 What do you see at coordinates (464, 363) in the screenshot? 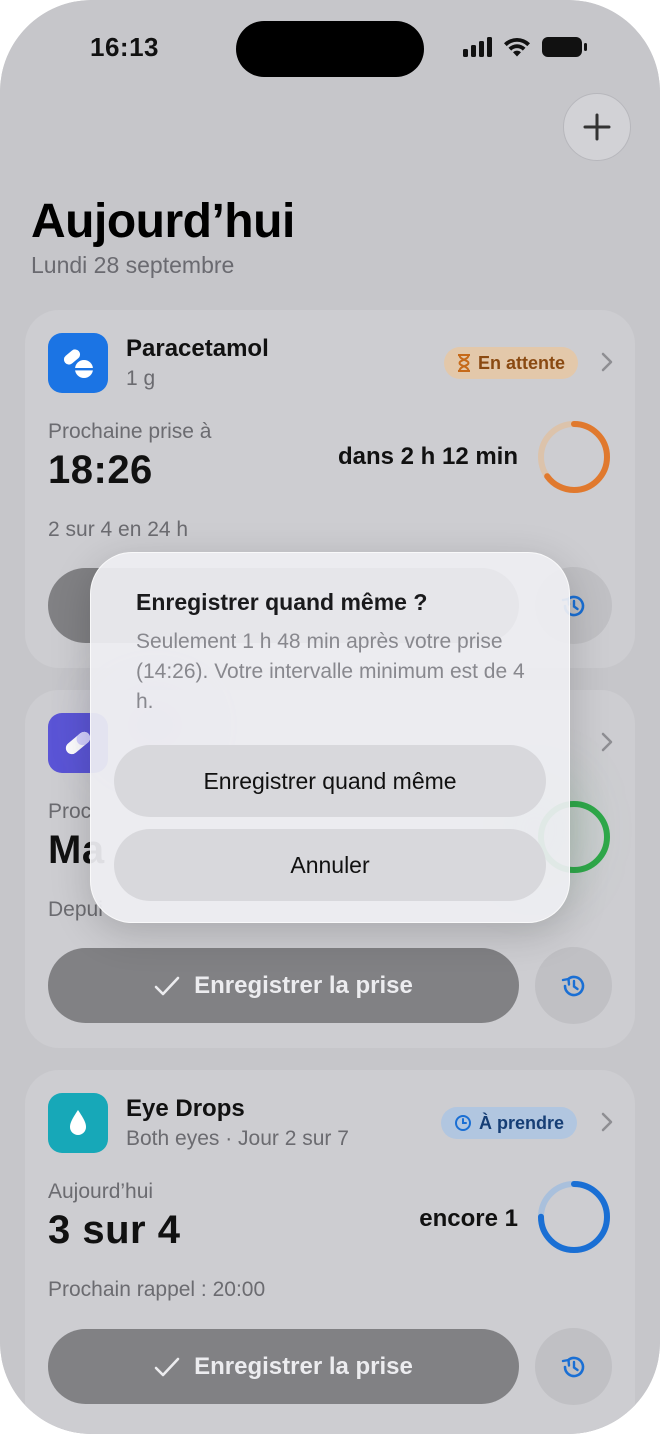
I see `hourglass-icon` at bounding box center [464, 363].